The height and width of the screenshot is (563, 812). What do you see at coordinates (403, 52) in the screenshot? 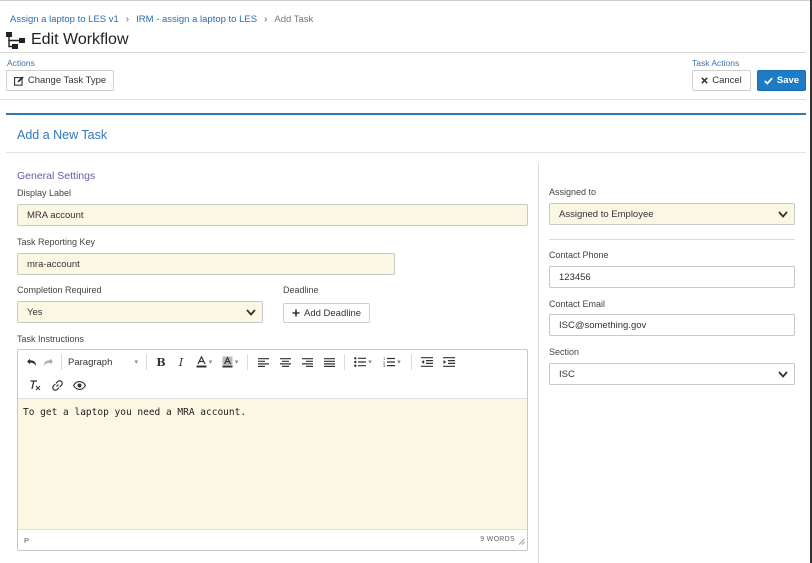
I see `header-divider` at bounding box center [403, 52].